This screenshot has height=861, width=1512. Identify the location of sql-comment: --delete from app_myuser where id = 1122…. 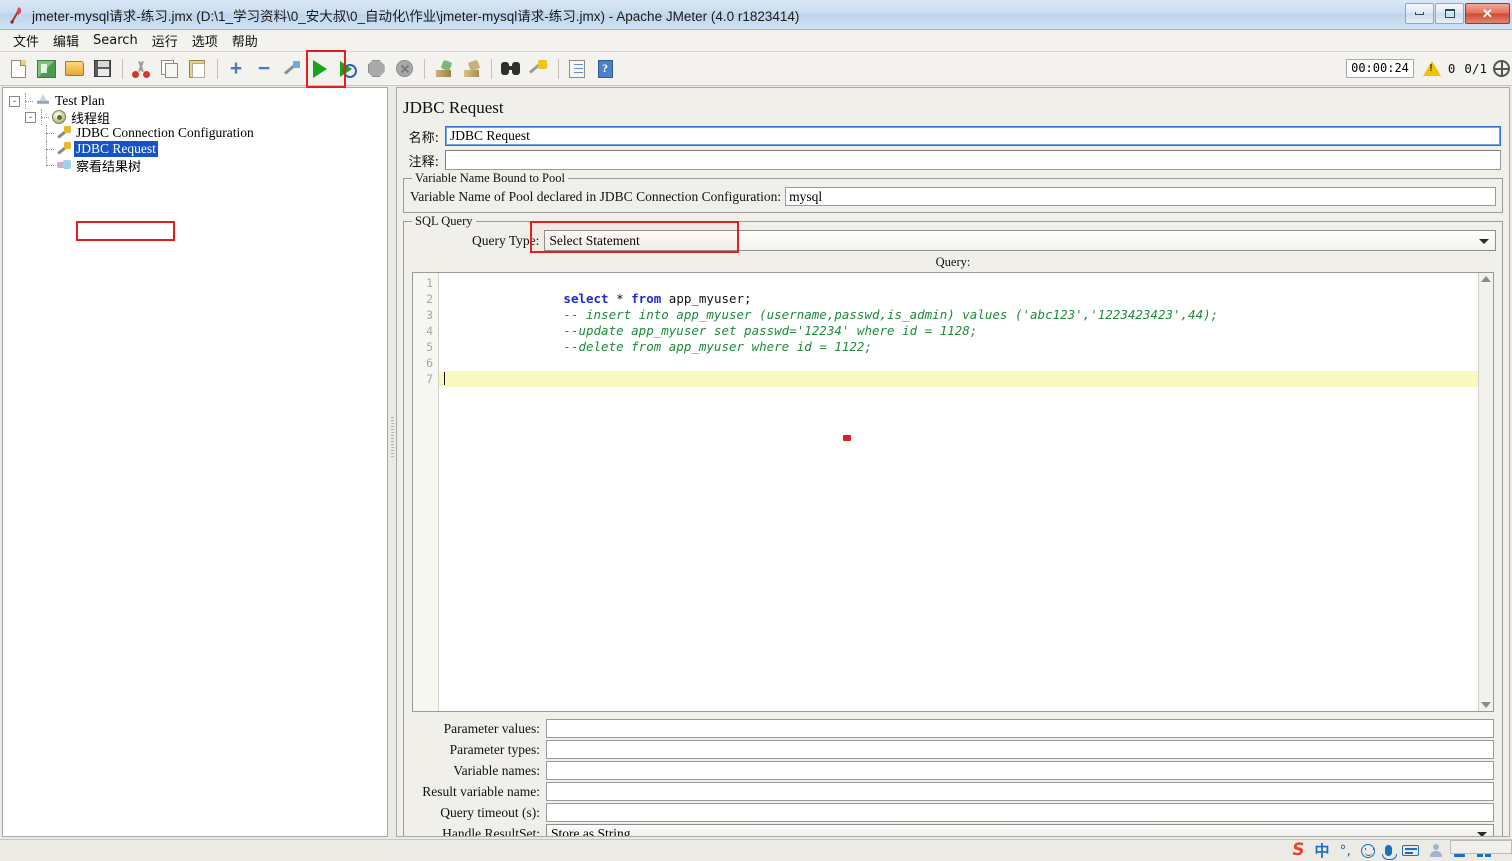
(717, 346).